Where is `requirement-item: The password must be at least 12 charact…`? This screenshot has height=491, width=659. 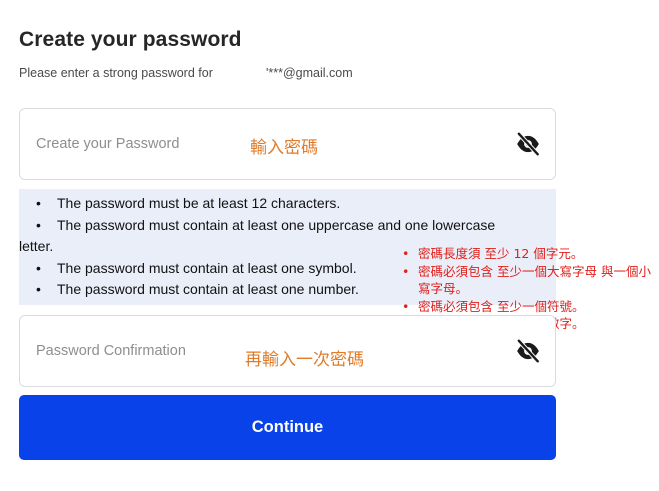 requirement-item: The password must be at least 12 charact… is located at coordinates (296, 204).